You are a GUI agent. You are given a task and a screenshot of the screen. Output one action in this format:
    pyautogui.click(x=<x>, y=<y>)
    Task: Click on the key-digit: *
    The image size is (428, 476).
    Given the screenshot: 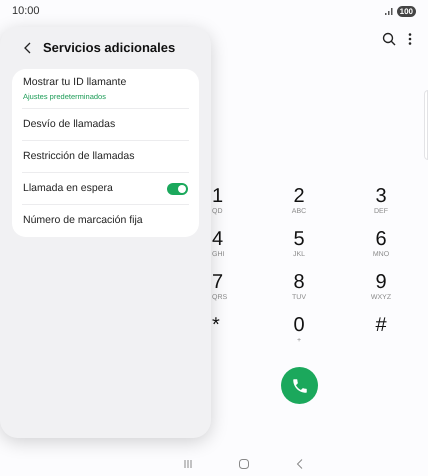 What is the action you would take?
    pyautogui.click(x=216, y=325)
    